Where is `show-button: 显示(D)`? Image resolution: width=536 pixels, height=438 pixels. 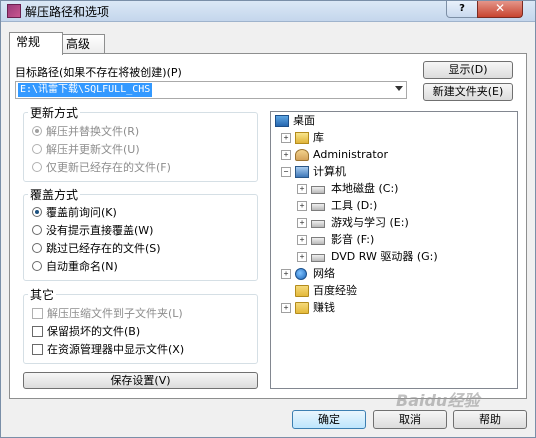 show-button: 显示(D) is located at coordinates (468, 70).